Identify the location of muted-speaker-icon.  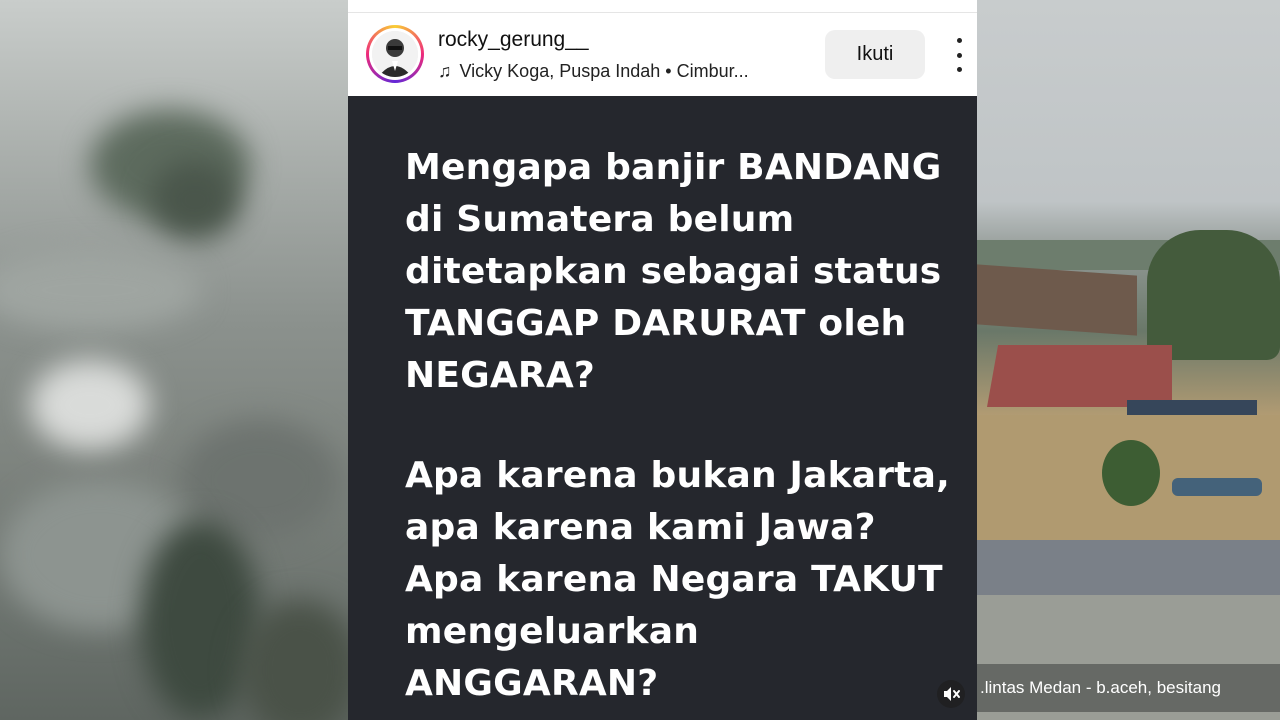
(952, 694).